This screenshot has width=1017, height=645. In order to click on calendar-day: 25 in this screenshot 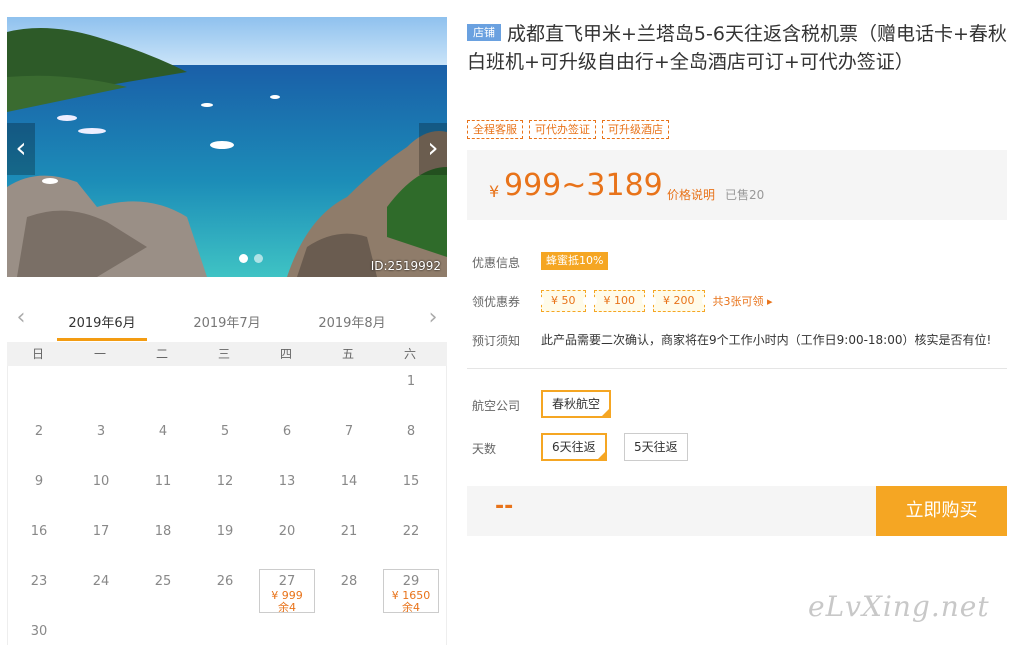, I will do `click(163, 591)`.